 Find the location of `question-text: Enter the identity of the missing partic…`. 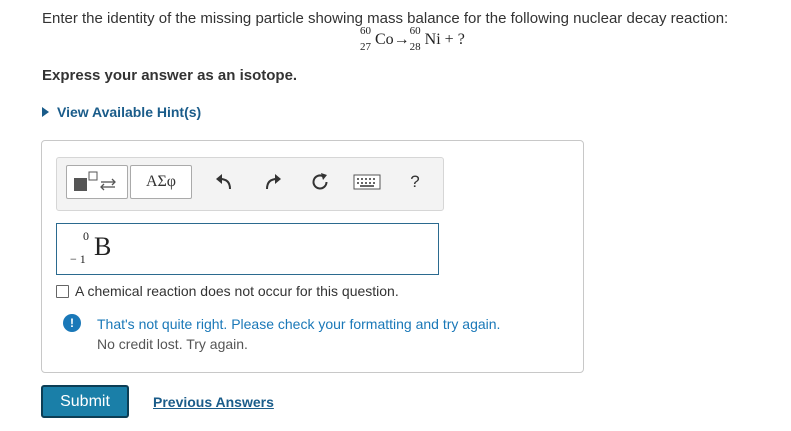

question-text: Enter the identity of the missing partic… is located at coordinates (385, 18).